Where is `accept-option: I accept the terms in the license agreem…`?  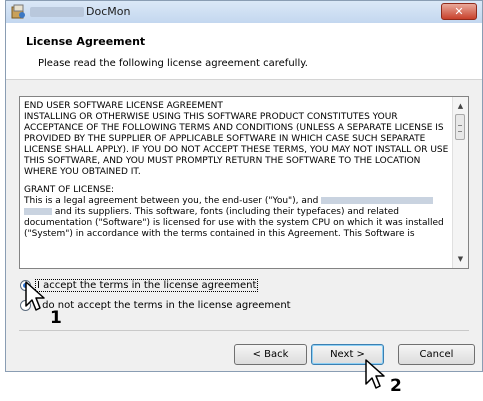 accept-option: I accept the terms in the license agreem… is located at coordinates (139, 285).